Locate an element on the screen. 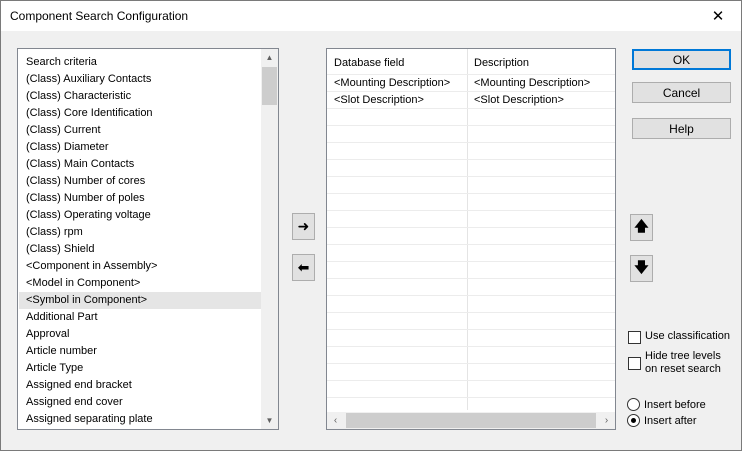  scroll-right-icon: › is located at coordinates (606, 420).